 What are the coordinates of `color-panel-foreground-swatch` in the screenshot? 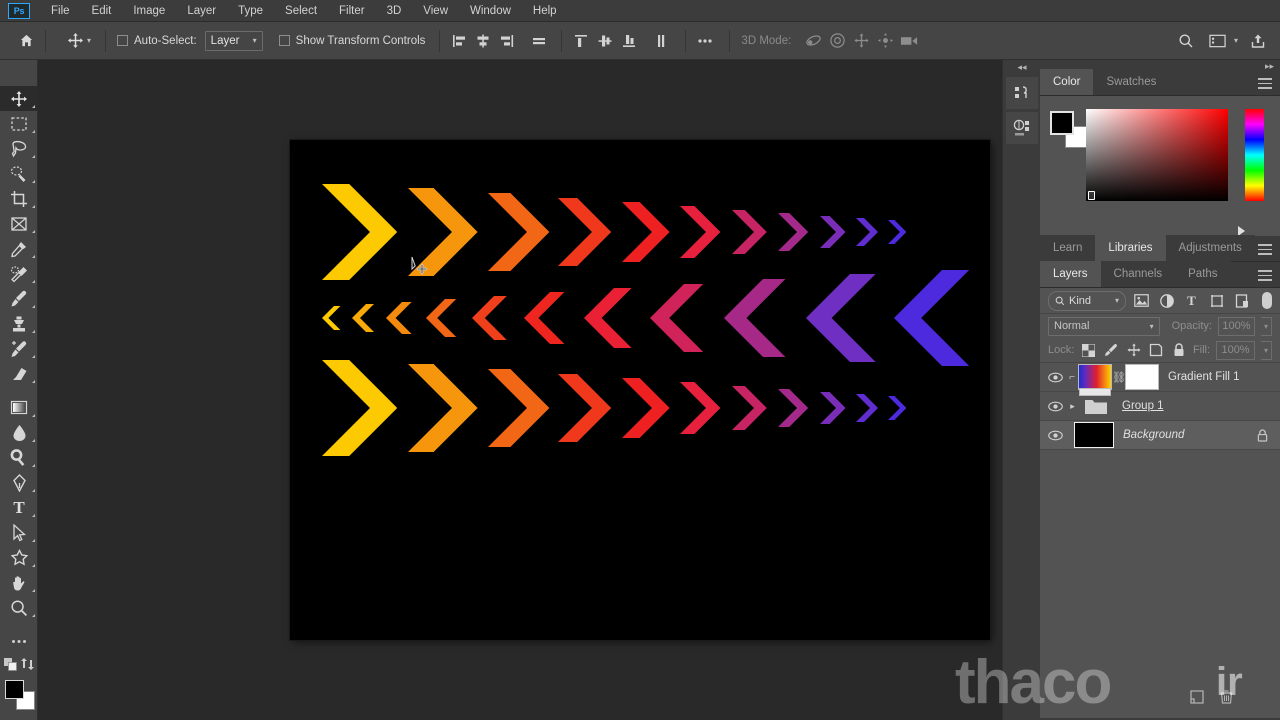 It's located at (1062, 123).